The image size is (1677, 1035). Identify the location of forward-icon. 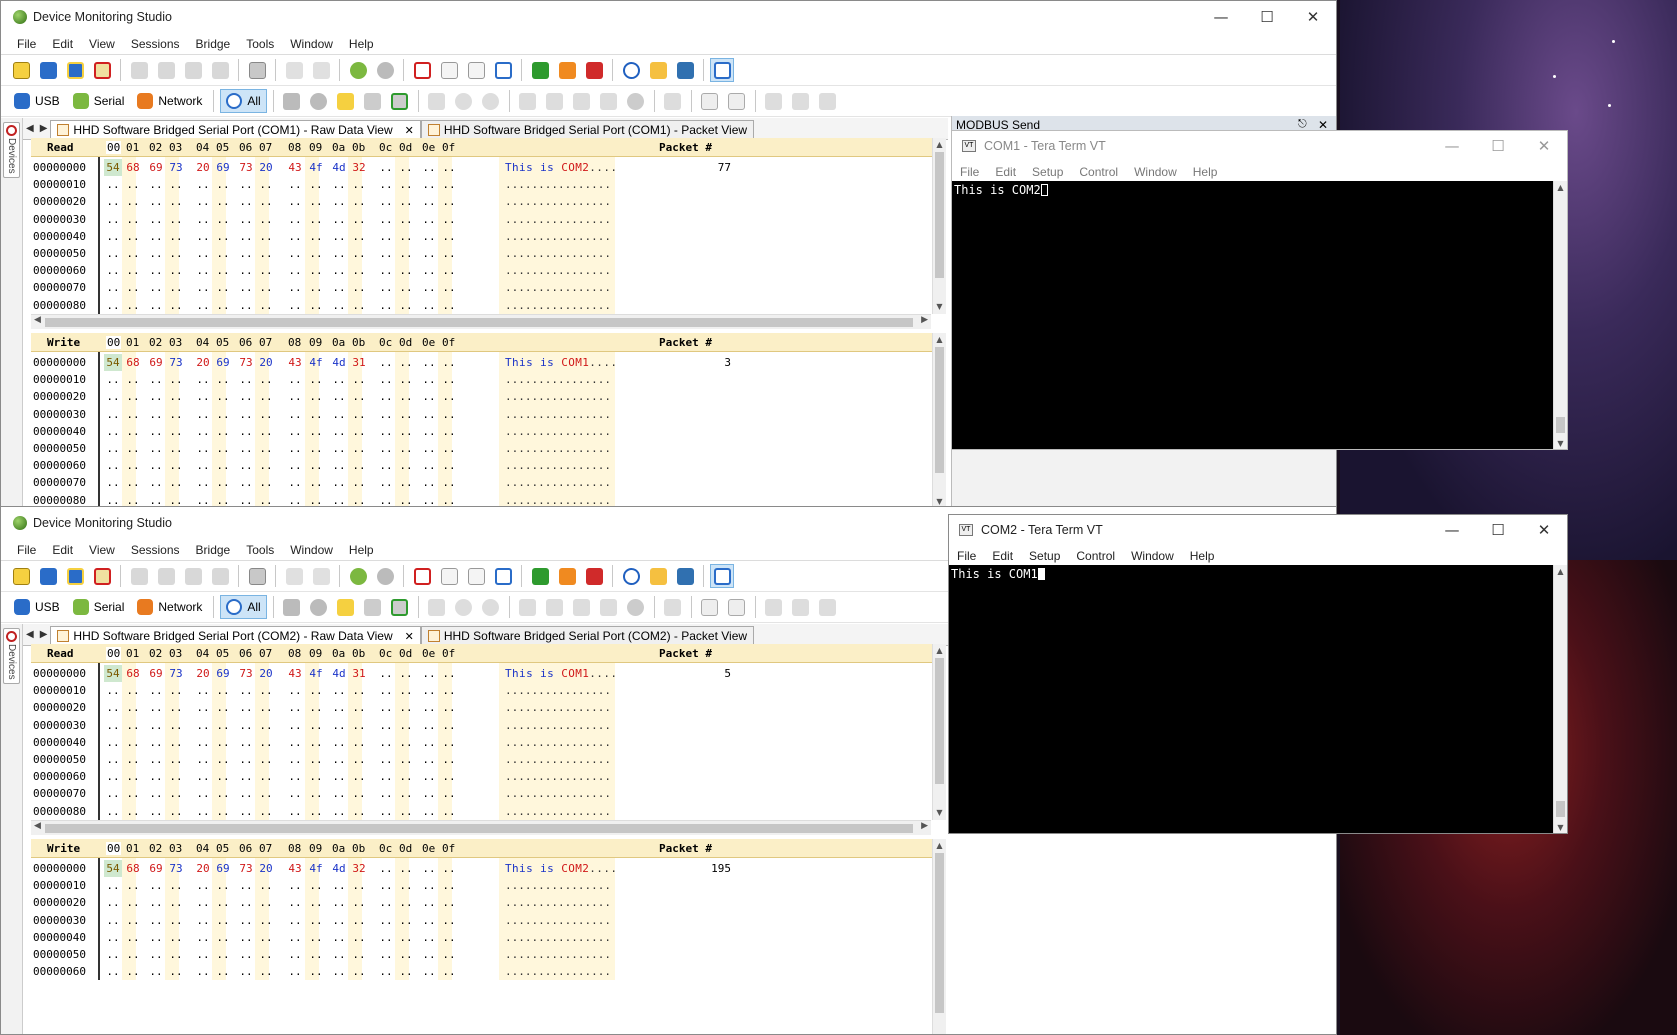
(491, 607).